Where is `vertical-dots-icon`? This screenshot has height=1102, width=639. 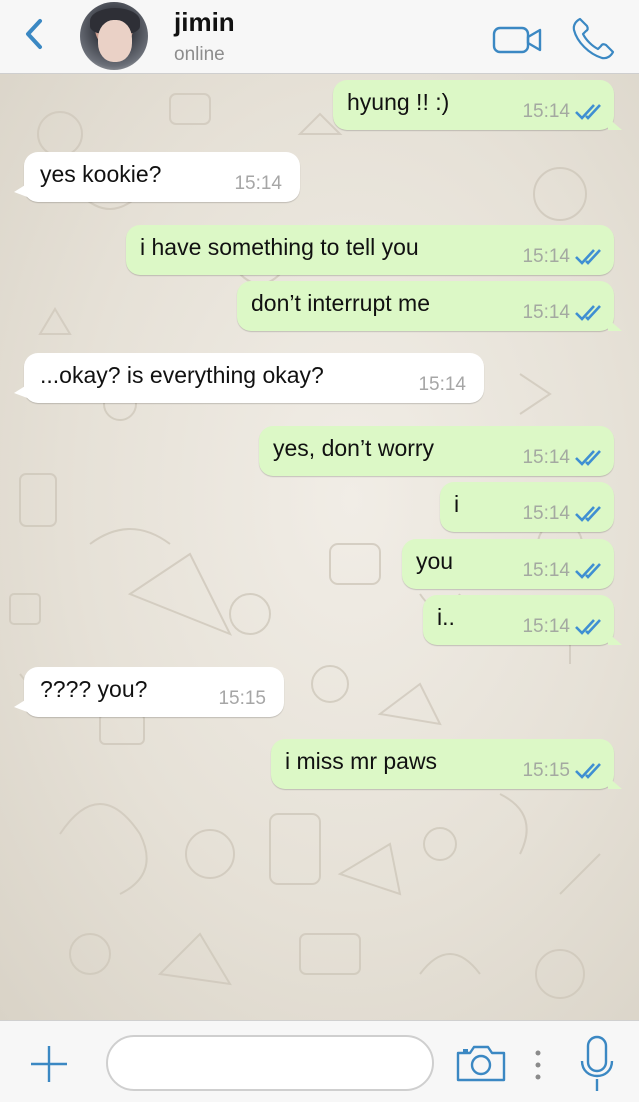 vertical-dots-icon is located at coordinates (538, 1065).